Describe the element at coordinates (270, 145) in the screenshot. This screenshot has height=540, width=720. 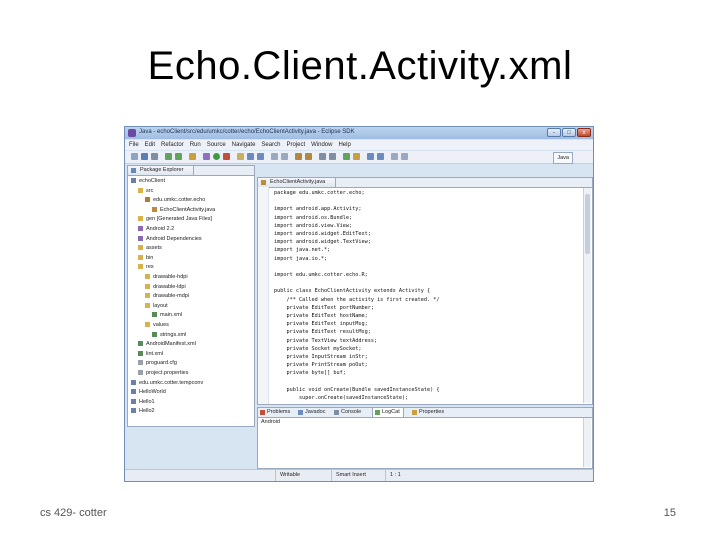
I see `menu-search: Search` at that location.